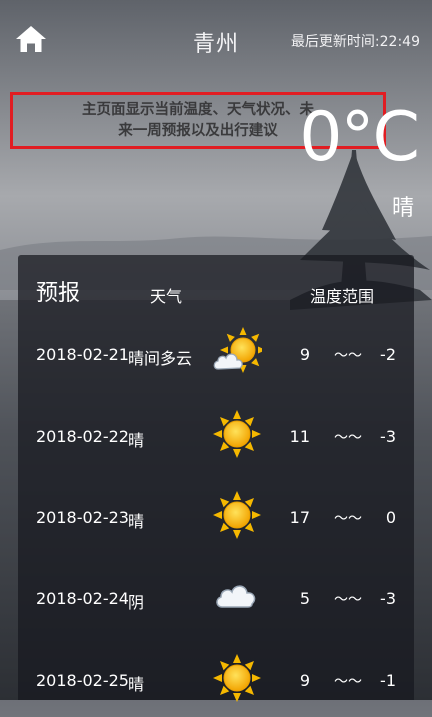 This screenshot has height=717, width=432. What do you see at coordinates (136, 602) in the screenshot?
I see `forecast-weather-text: 阴` at bounding box center [136, 602].